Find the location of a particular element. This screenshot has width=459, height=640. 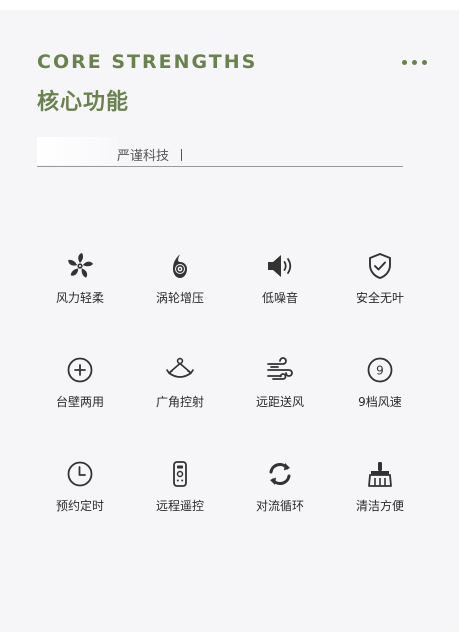

feature-item: 对流循环 is located at coordinates (280, 510).